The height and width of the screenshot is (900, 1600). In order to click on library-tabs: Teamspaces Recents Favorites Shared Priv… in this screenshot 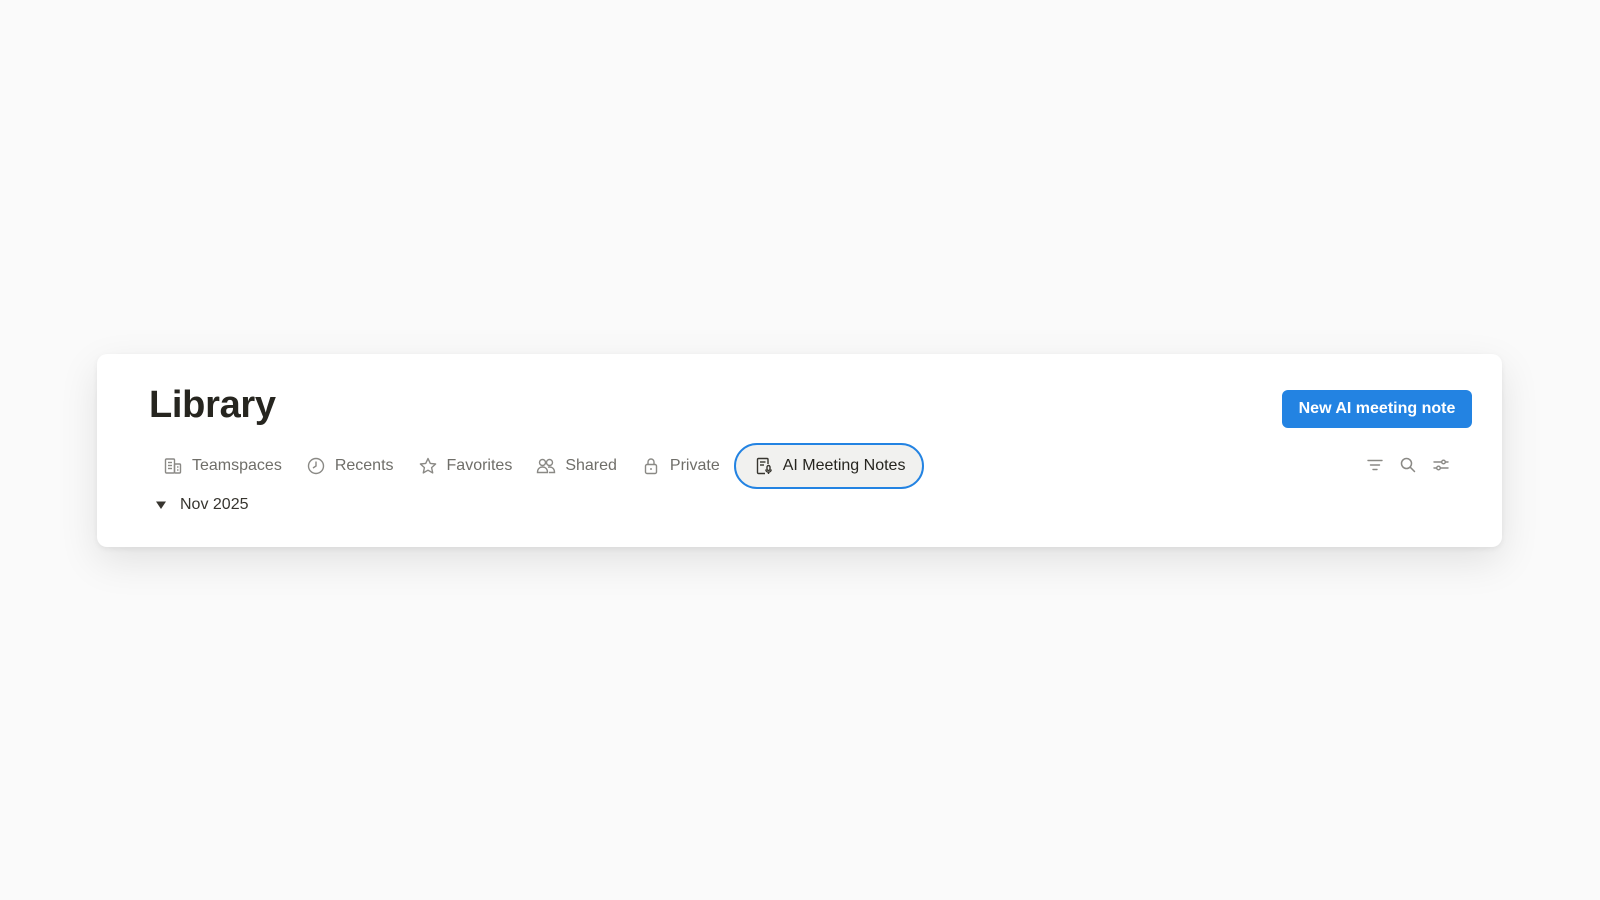, I will do `click(538, 466)`.